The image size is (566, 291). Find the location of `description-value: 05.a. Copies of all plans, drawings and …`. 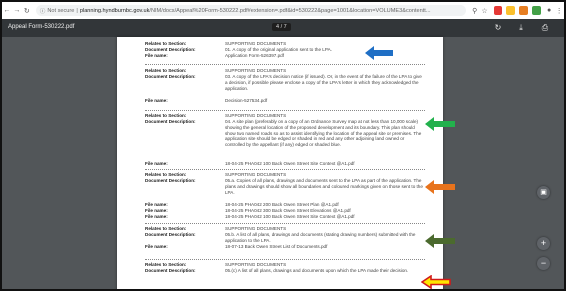

description-value: 05.a. Copies of all plans, drawings and … is located at coordinates (324, 186).